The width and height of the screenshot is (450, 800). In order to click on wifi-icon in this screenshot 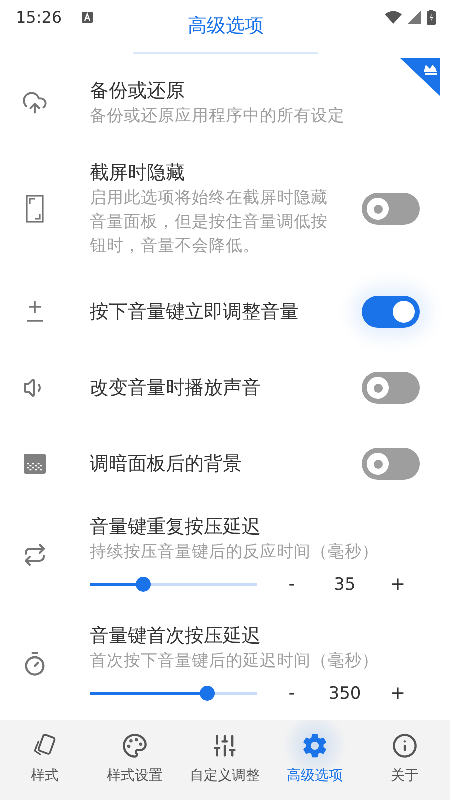, I will do `click(393, 17)`.